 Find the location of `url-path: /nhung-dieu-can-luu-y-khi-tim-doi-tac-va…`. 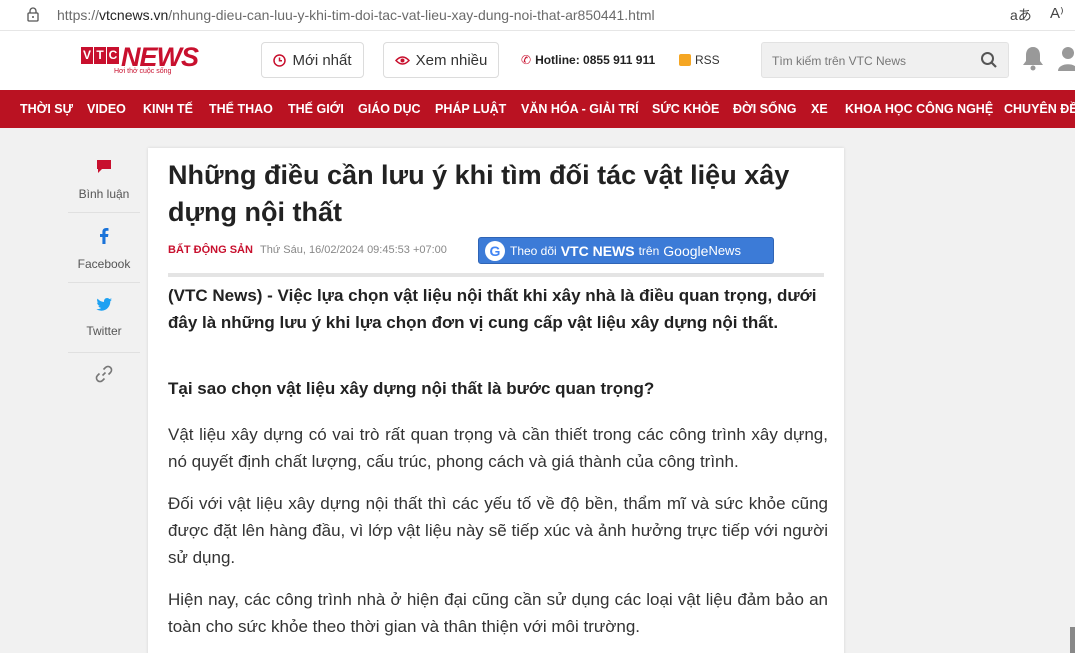

url-path: /nhung-dieu-can-luu-y-khi-tim-doi-tac-va… is located at coordinates (411, 15).